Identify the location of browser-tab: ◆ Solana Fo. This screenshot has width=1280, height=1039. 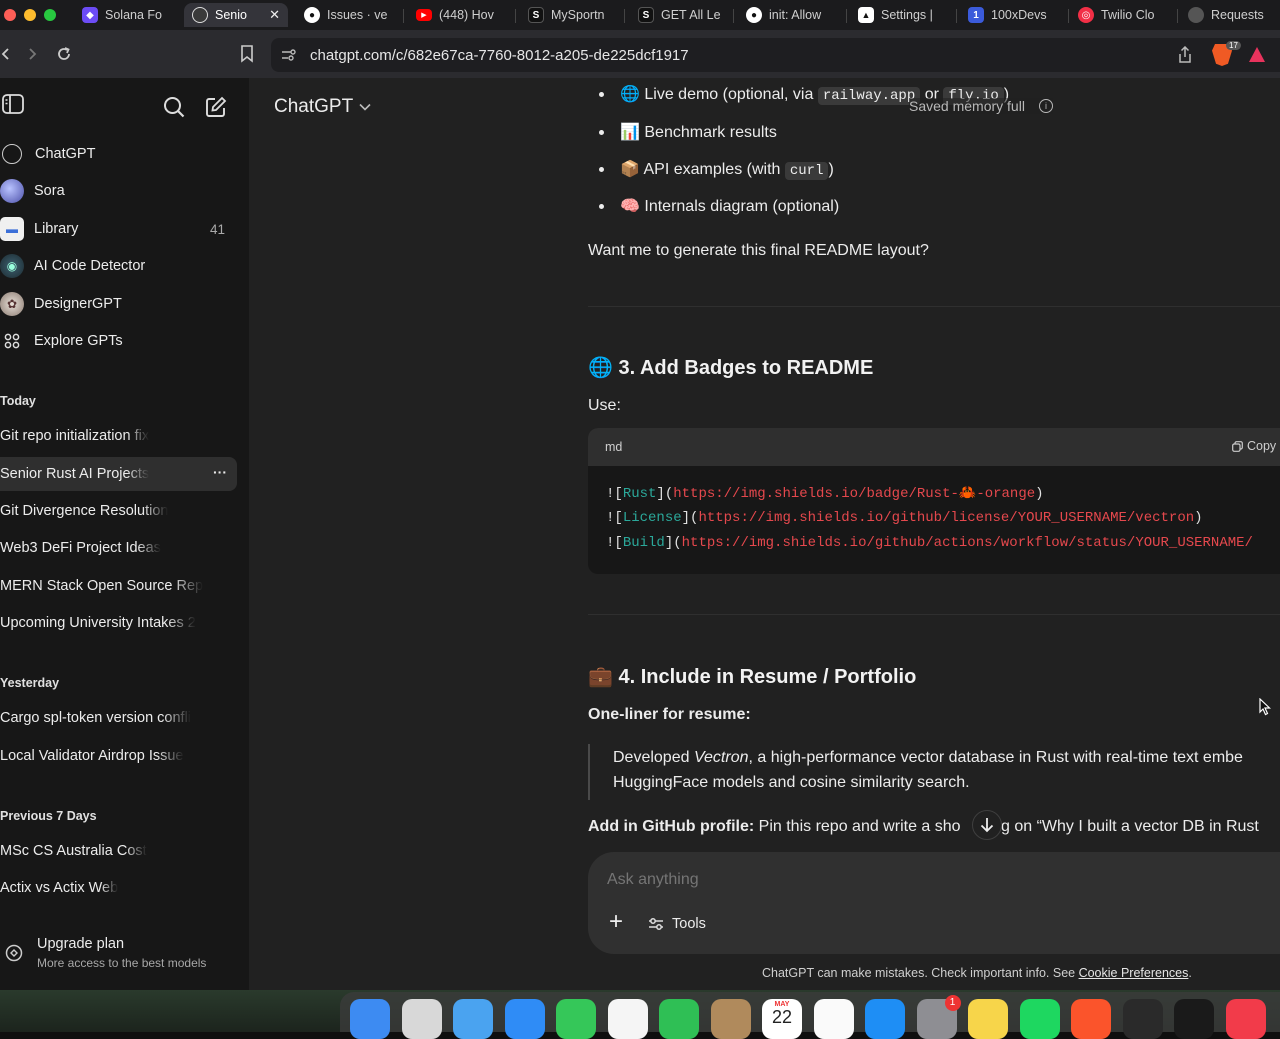
(126, 15).